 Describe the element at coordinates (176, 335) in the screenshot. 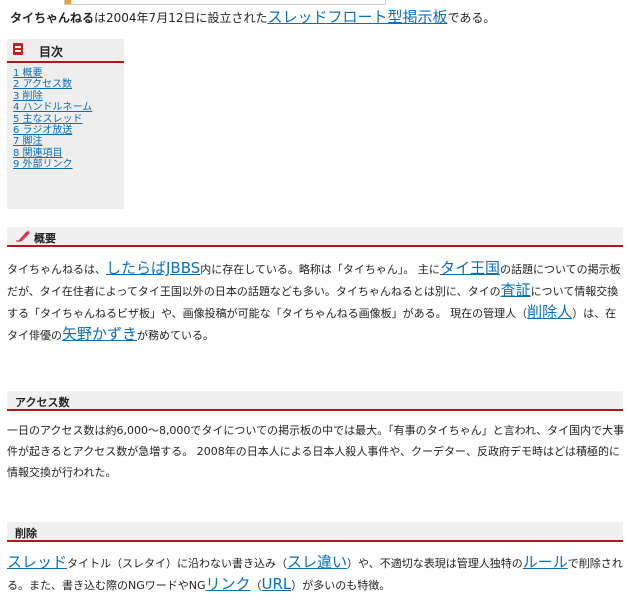

I see `overview-text-6: が務めている。` at that location.